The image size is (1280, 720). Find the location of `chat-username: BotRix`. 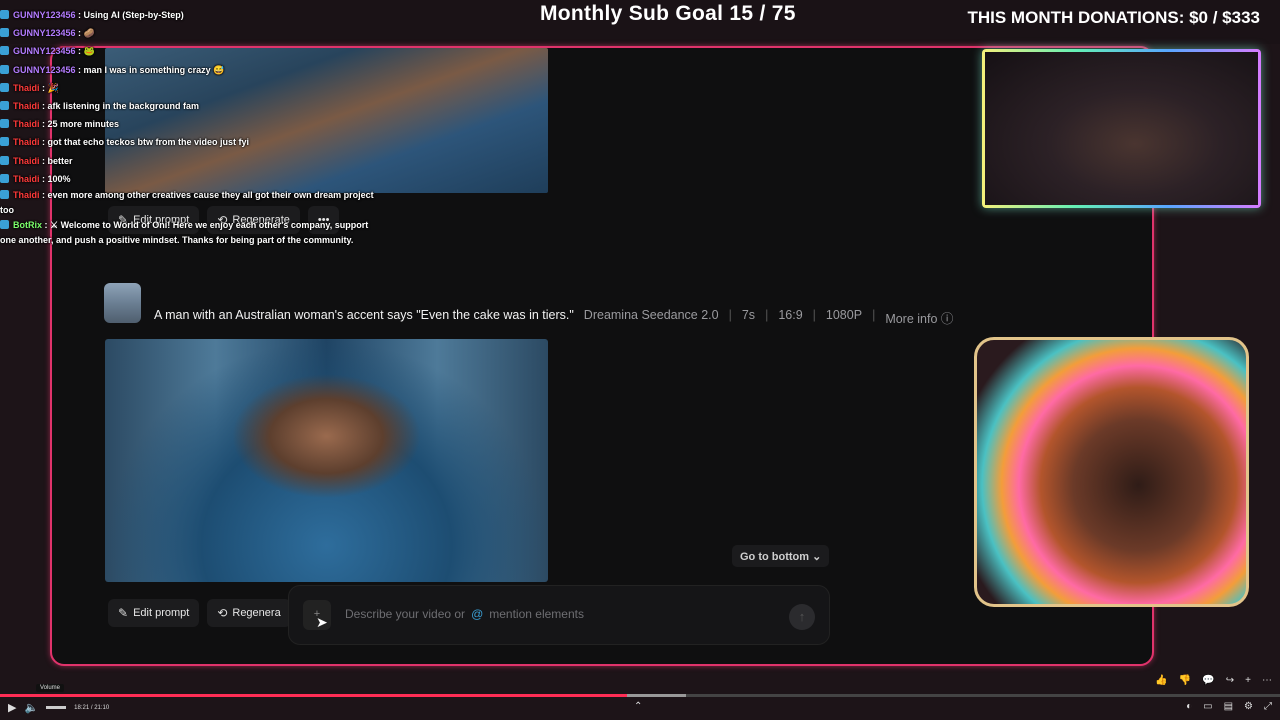

chat-username: BotRix is located at coordinates (27, 225).